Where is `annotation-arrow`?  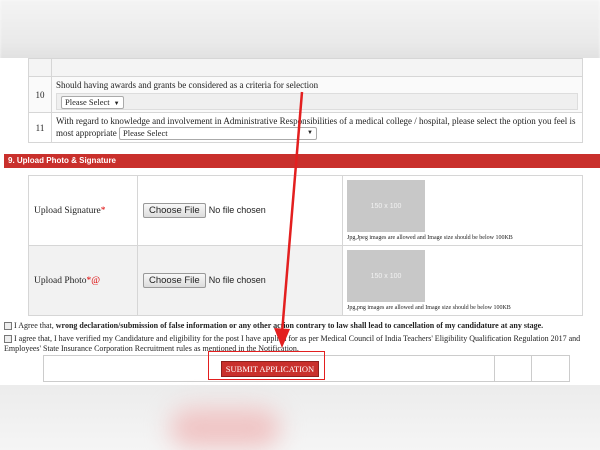
annotation-arrow is located at coordinates (289, 219).